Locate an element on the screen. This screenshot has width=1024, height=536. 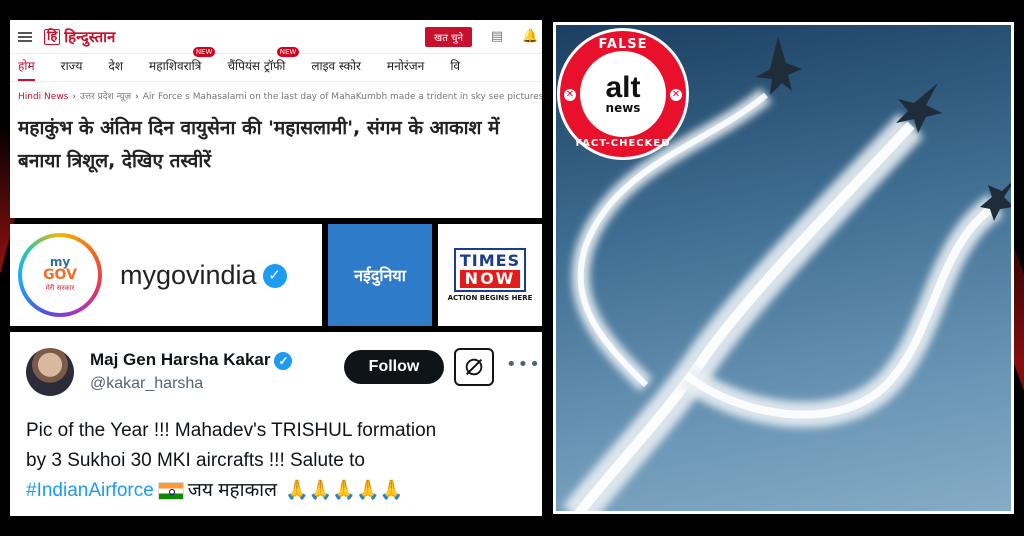
timesnow-logo: TIMES NOW ACTION BEGINS HERE is located at coordinates (490, 275).